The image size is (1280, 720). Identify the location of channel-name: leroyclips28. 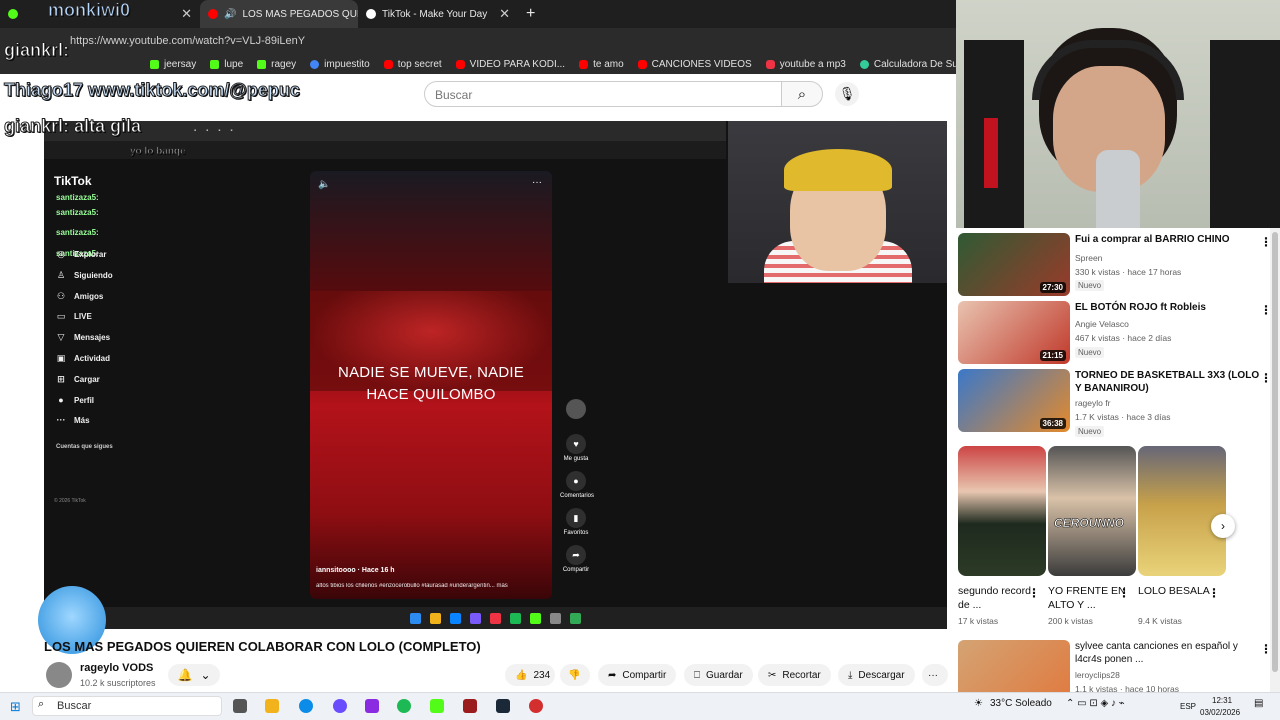
(1097, 675).